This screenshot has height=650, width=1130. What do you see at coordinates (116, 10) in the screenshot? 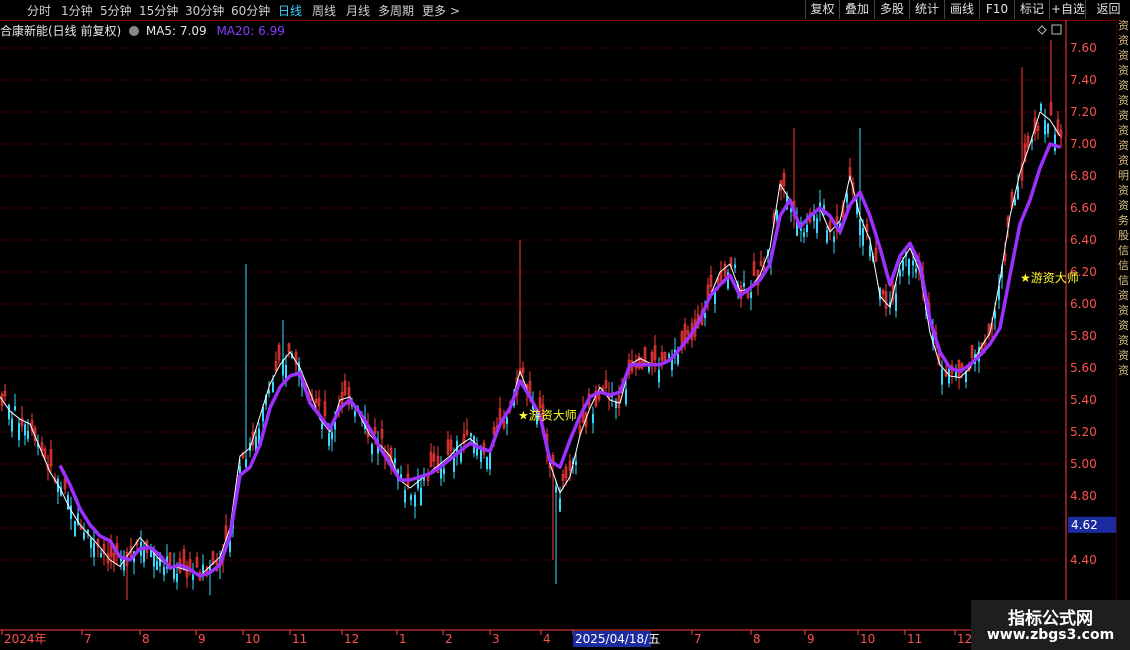
I see `timeframe-tab-2: 5分钟` at bounding box center [116, 10].